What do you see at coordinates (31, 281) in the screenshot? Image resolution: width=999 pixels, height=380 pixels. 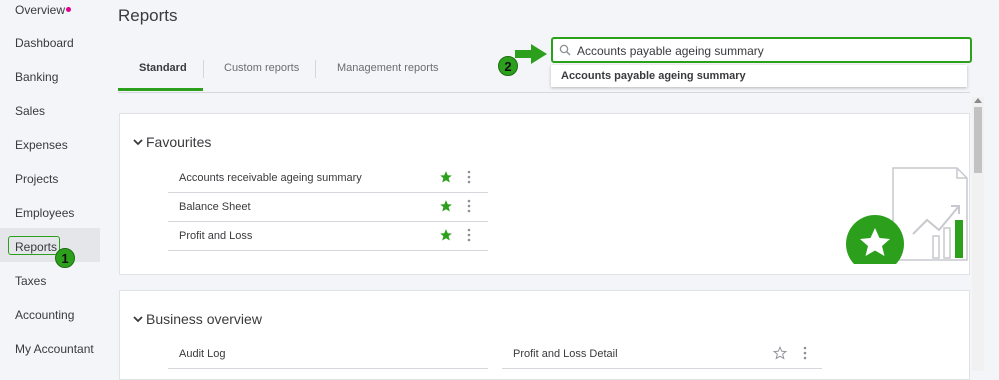 I see `sidebar-item-label: Taxes` at bounding box center [31, 281].